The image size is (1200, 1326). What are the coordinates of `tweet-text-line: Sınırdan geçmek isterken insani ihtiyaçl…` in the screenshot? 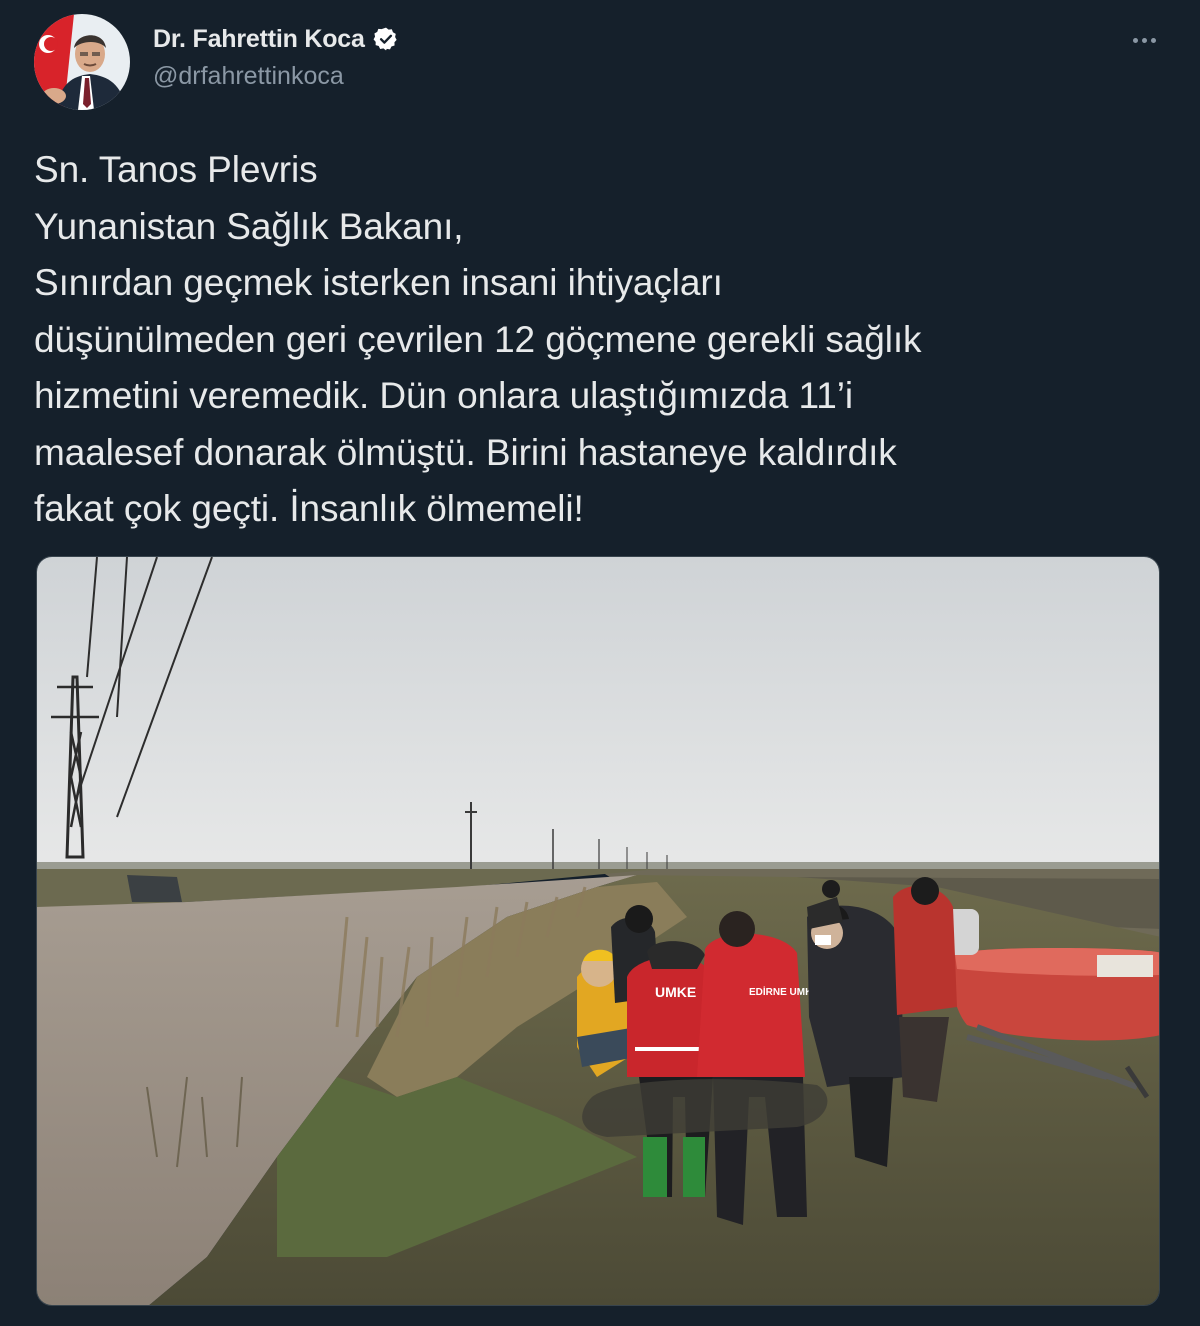 It's located at (378, 282).